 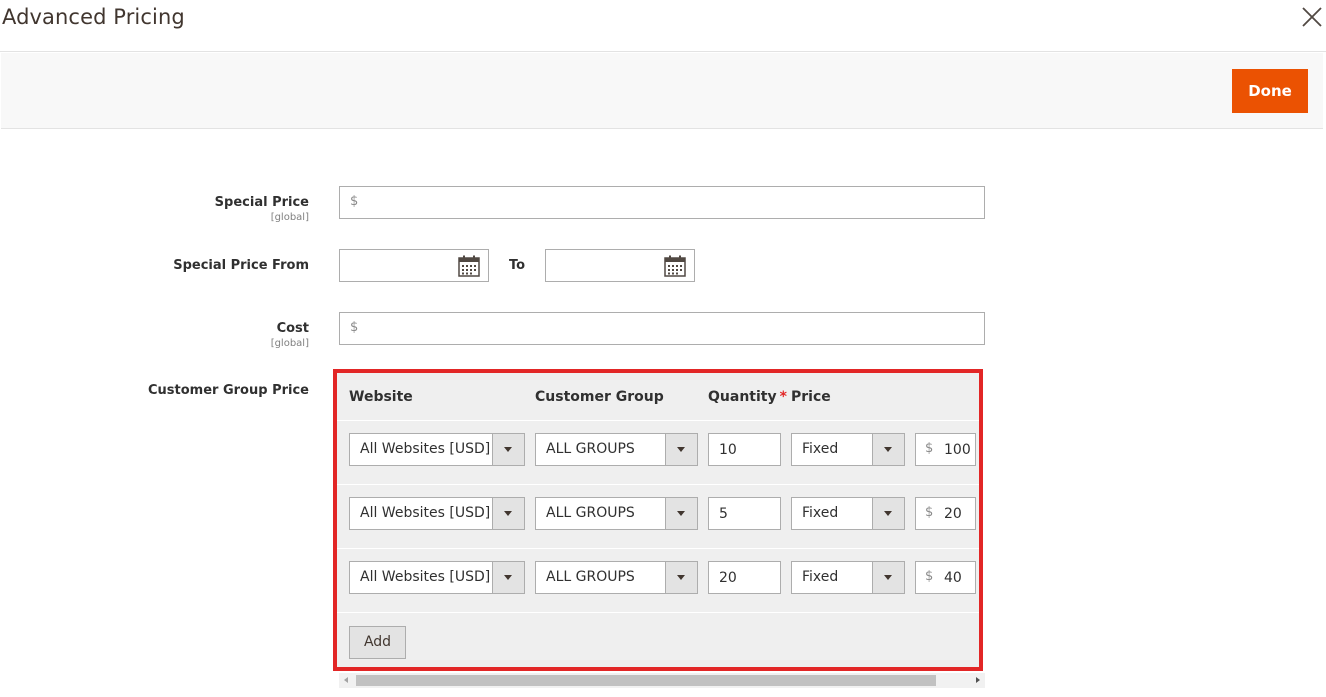 What do you see at coordinates (377, 642) in the screenshot?
I see `add-tier-price-button: Add` at bounding box center [377, 642].